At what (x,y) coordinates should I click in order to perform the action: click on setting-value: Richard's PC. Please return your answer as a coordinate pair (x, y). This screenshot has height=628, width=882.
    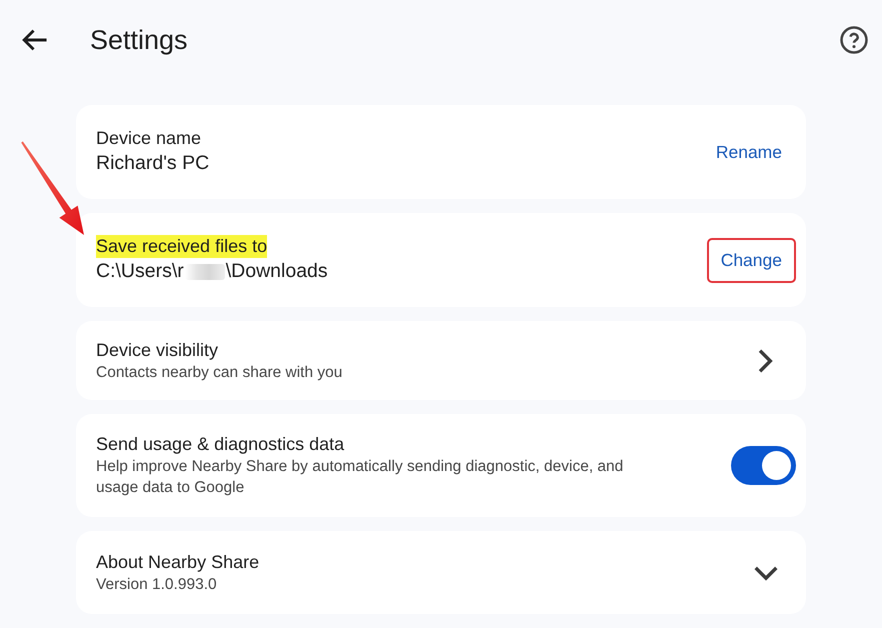
    Looking at the image, I should click on (153, 163).